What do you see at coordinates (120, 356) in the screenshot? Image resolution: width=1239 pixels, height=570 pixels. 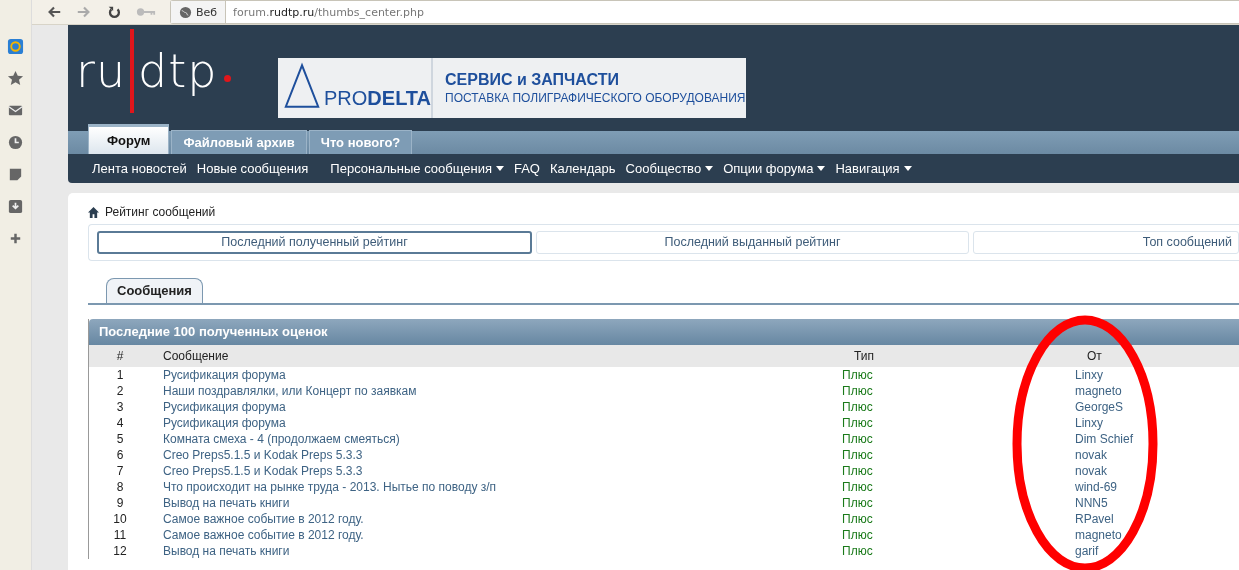 I see `column-header: #` at bounding box center [120, 356].